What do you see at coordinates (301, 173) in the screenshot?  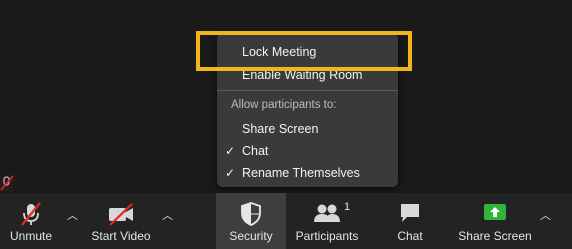 I see `menu-item-label: Rename Themselves` at bounding box center [301, 173].